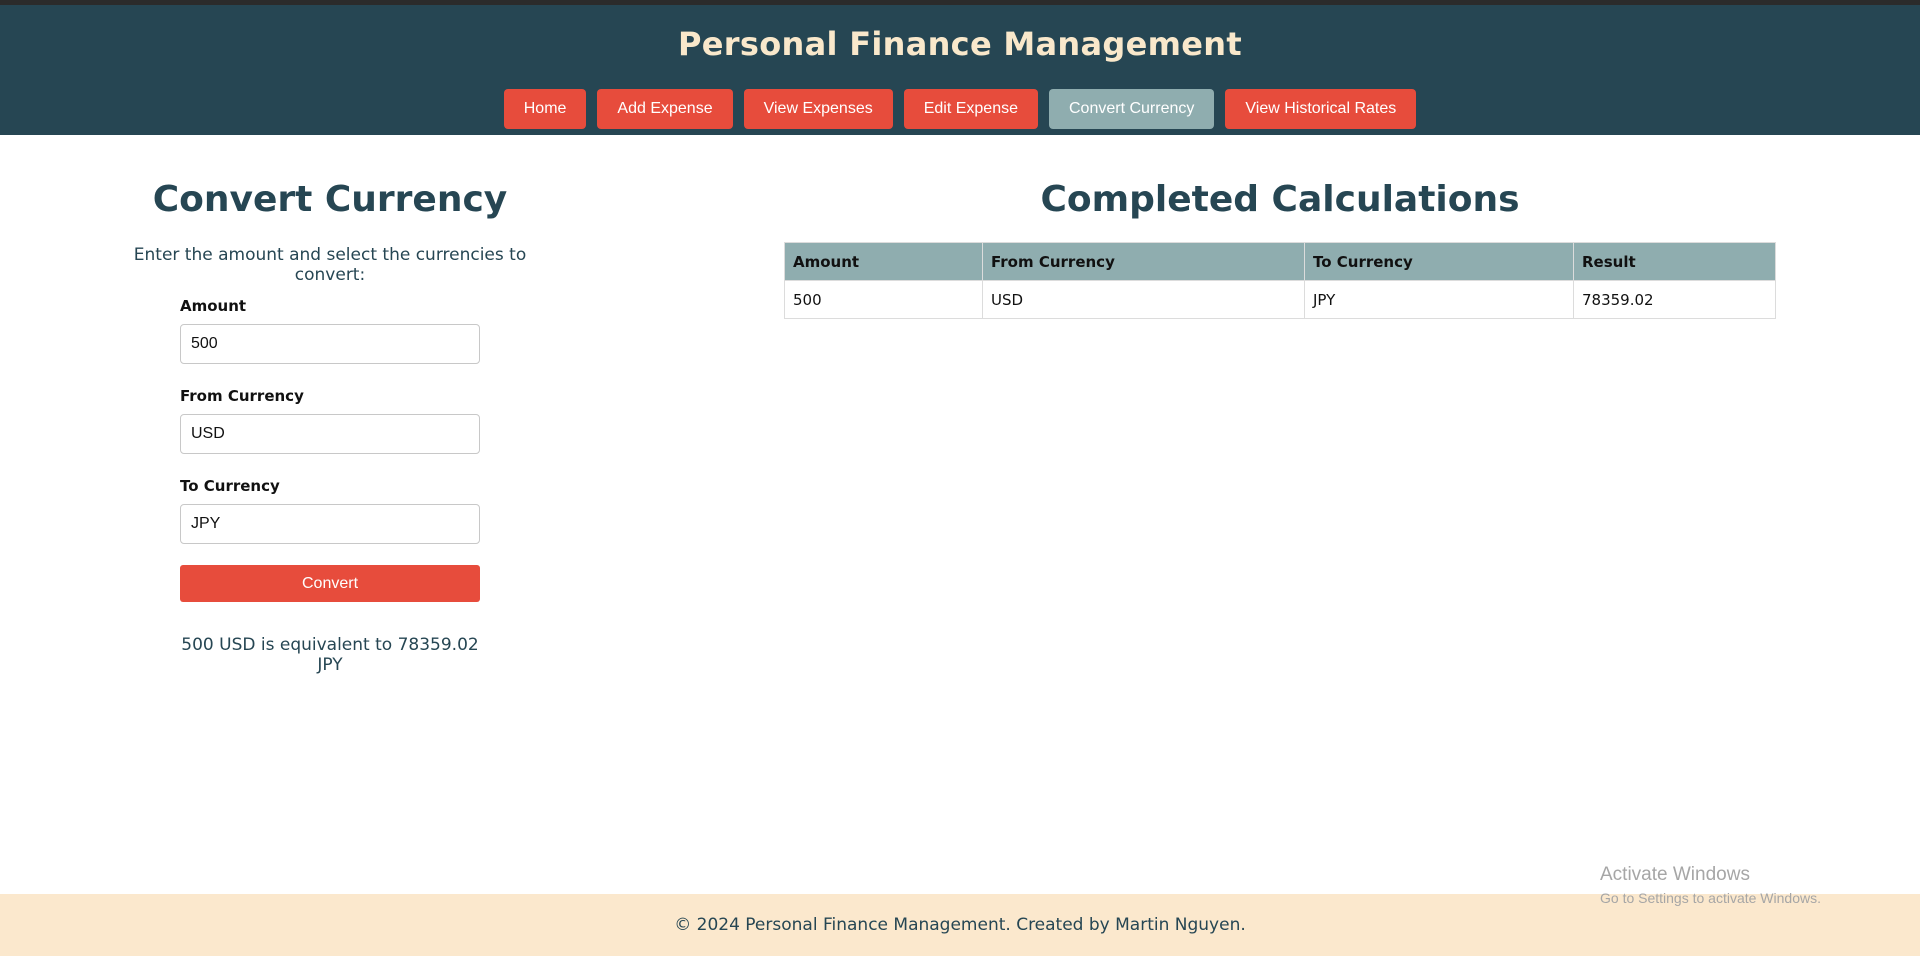  Describe the element at coordinates (1321, 109) in the screenshot. I see `nav-view-historical-rates-button: View Historical Rates` at that location.